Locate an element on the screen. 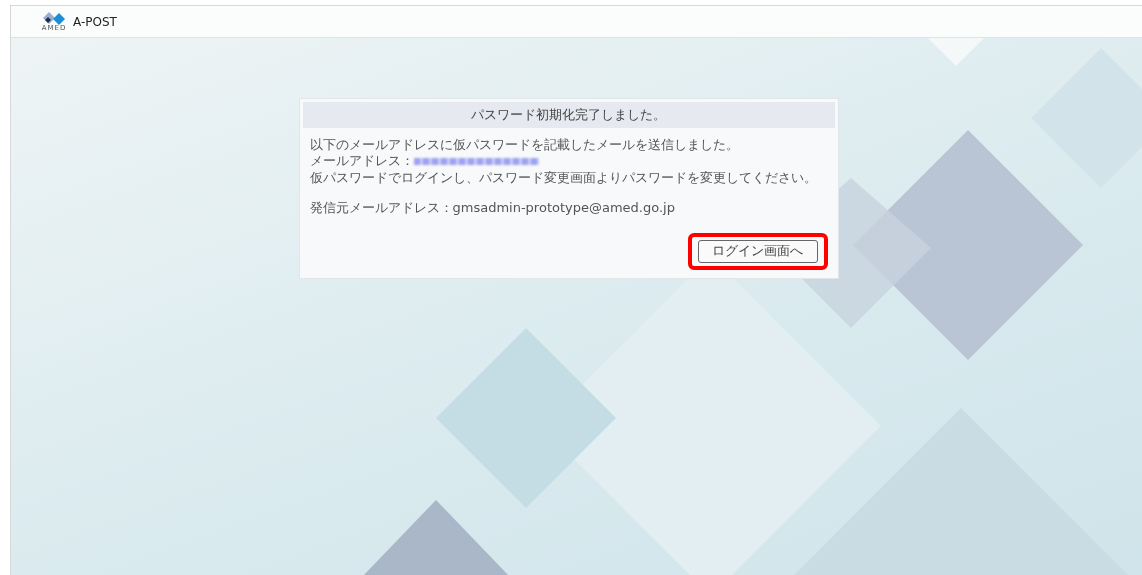  dialog-title: パスワード初期化完了しました。 is located at coordinates (568, 115).